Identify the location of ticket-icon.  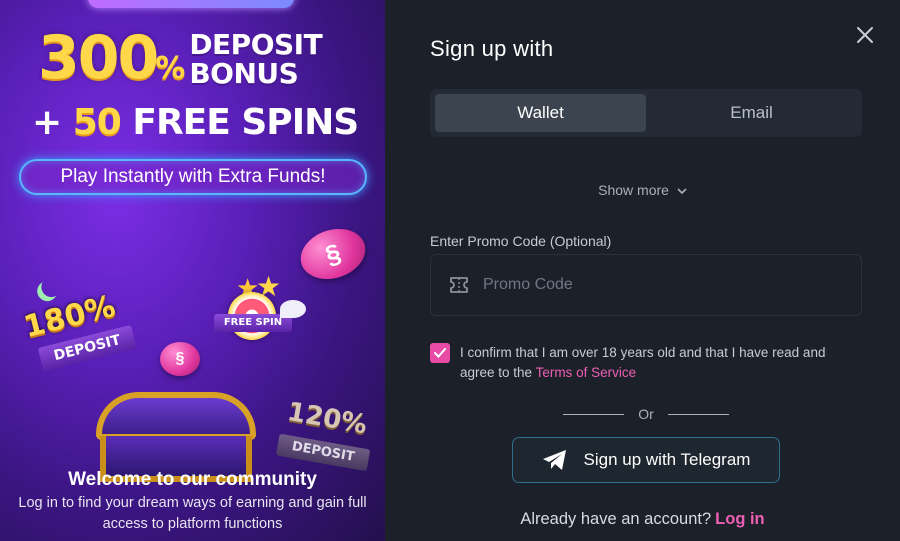
(459, 285).